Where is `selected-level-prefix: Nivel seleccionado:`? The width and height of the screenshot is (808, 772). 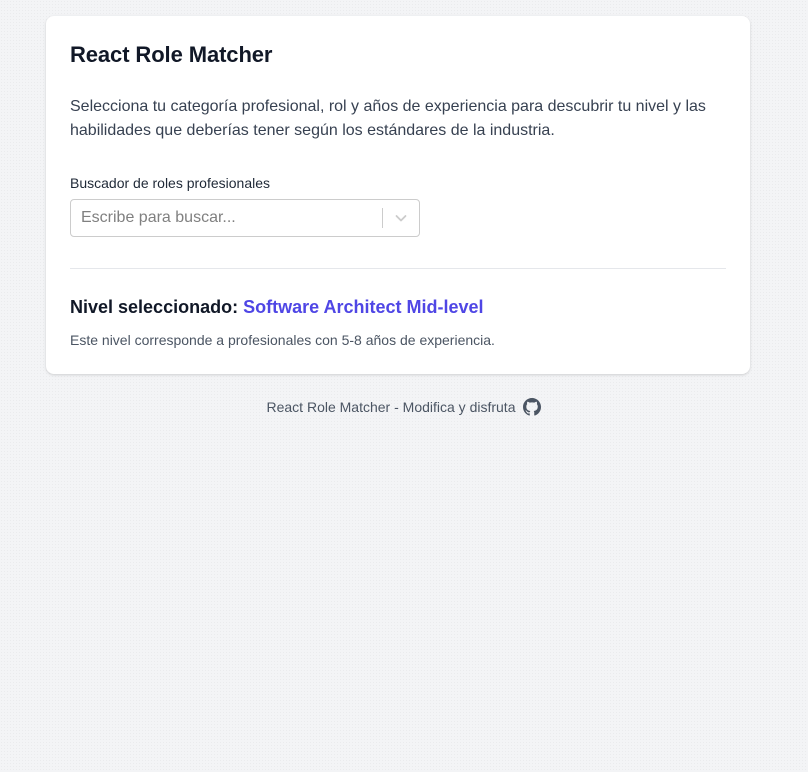 selected-level-prefix: Nivel seleccionado: is located at coordinates (154, 307).